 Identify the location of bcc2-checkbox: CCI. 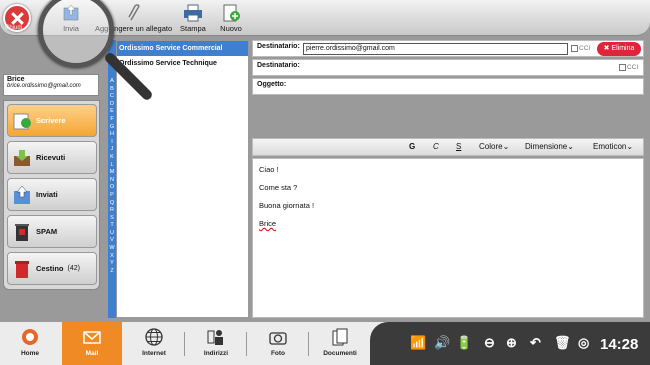
(628, 67).